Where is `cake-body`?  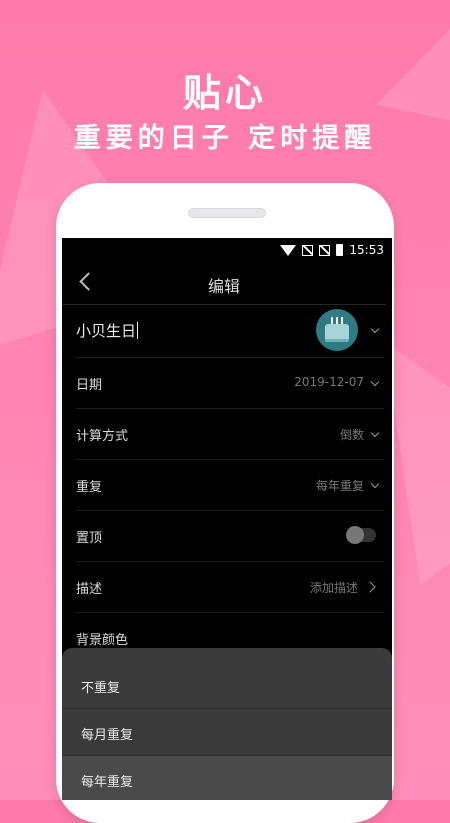
cake-body is located at coordinates (337, 333).